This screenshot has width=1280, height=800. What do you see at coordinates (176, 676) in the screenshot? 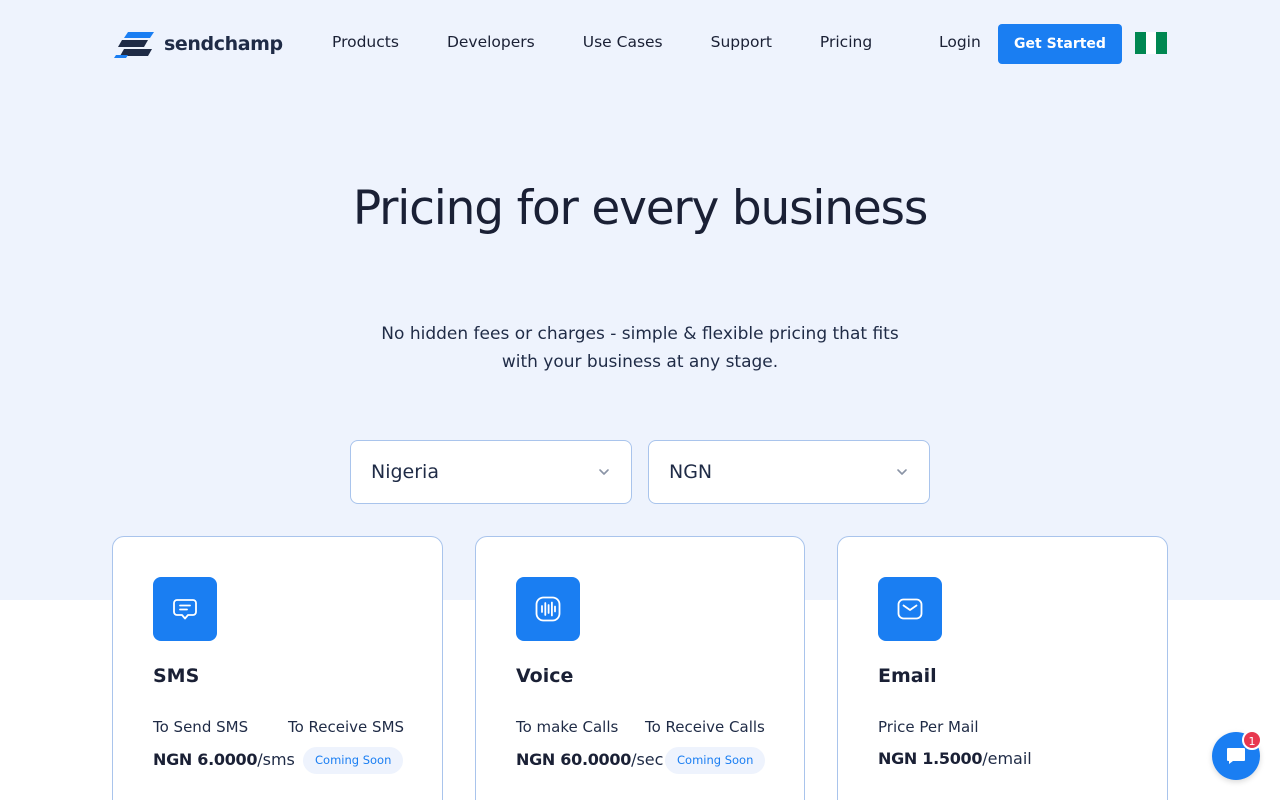
I see `card-title-sms: SMS` at bounding box center [176, 676].